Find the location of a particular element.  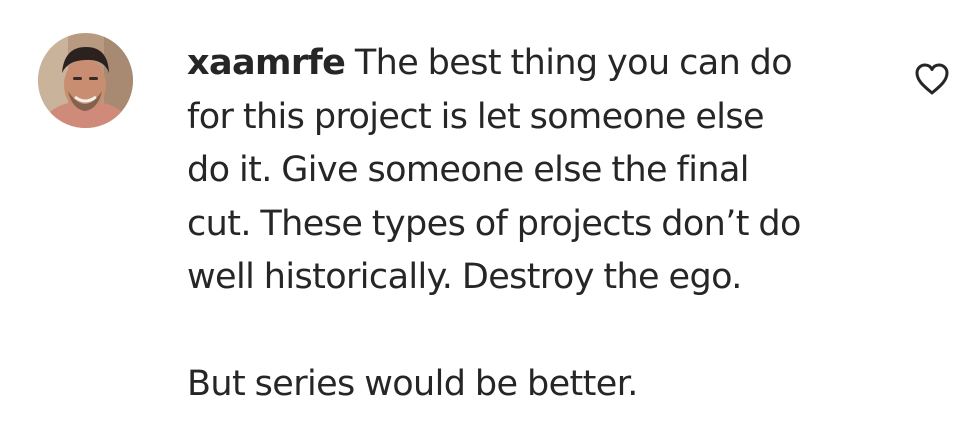

heart-outline-icon is located at coordinates (932, 79).